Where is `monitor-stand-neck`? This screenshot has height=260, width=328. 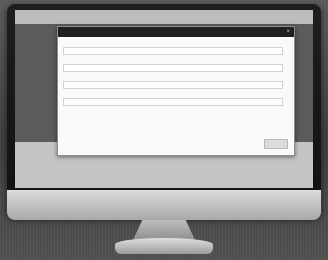 monitor-stand-neck is located at coordinates (164, 230).